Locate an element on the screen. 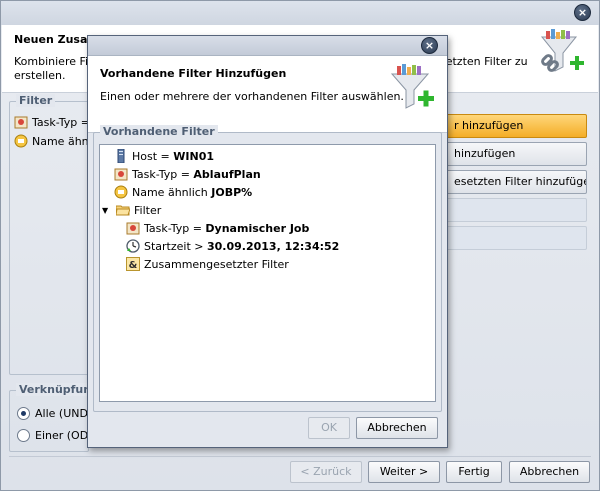 This screenshot has height=491, width=600. wizard-cancel-button: Abbrechen is located at coordinates (549, 472).